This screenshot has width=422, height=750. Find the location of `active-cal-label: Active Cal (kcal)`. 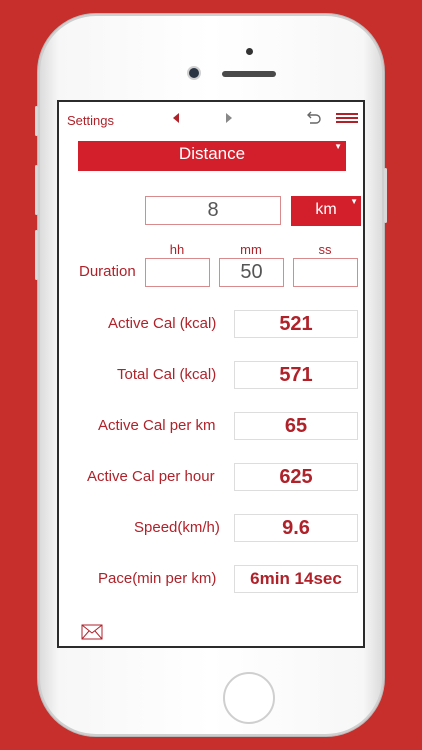

active-cal-label: Active Cal (kcal) is located at coordinates (162, 323).